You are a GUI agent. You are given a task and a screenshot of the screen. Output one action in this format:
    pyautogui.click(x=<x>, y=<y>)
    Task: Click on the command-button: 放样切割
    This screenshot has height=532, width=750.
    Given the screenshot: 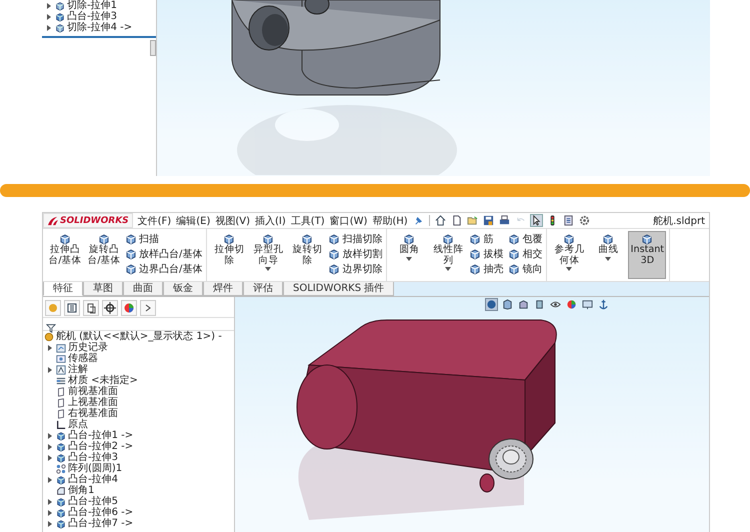 What is the action you would take?
    pyautogui.click(x=355, y=253)
    